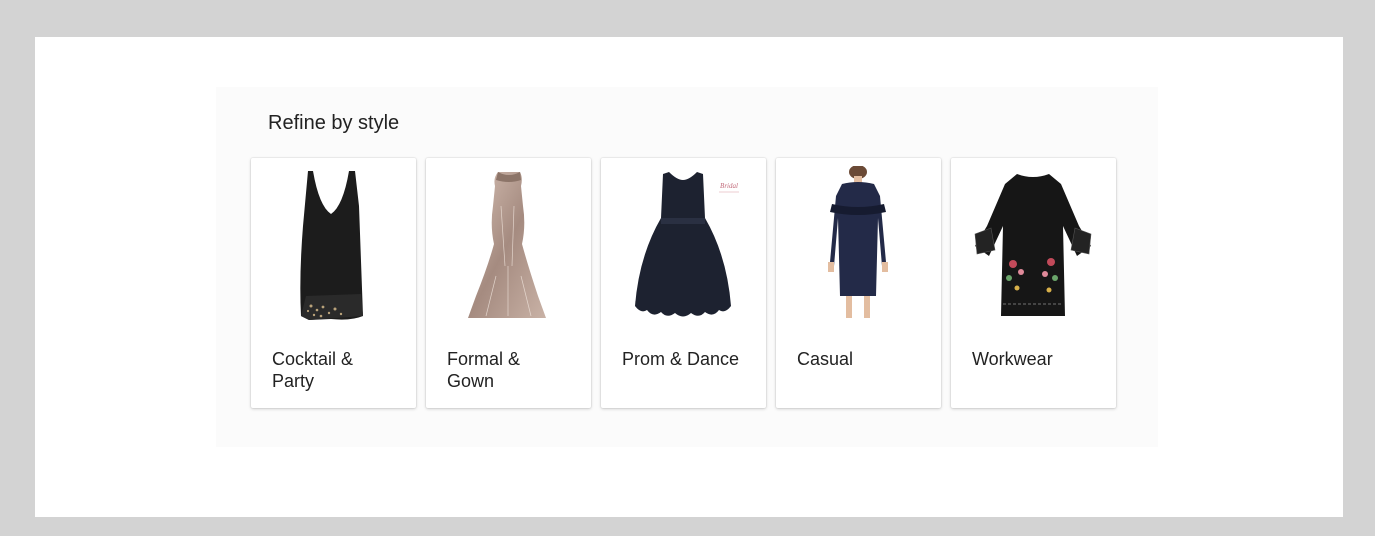  I want to click on sequin-mermaid-gown-image, so click(508, 246).